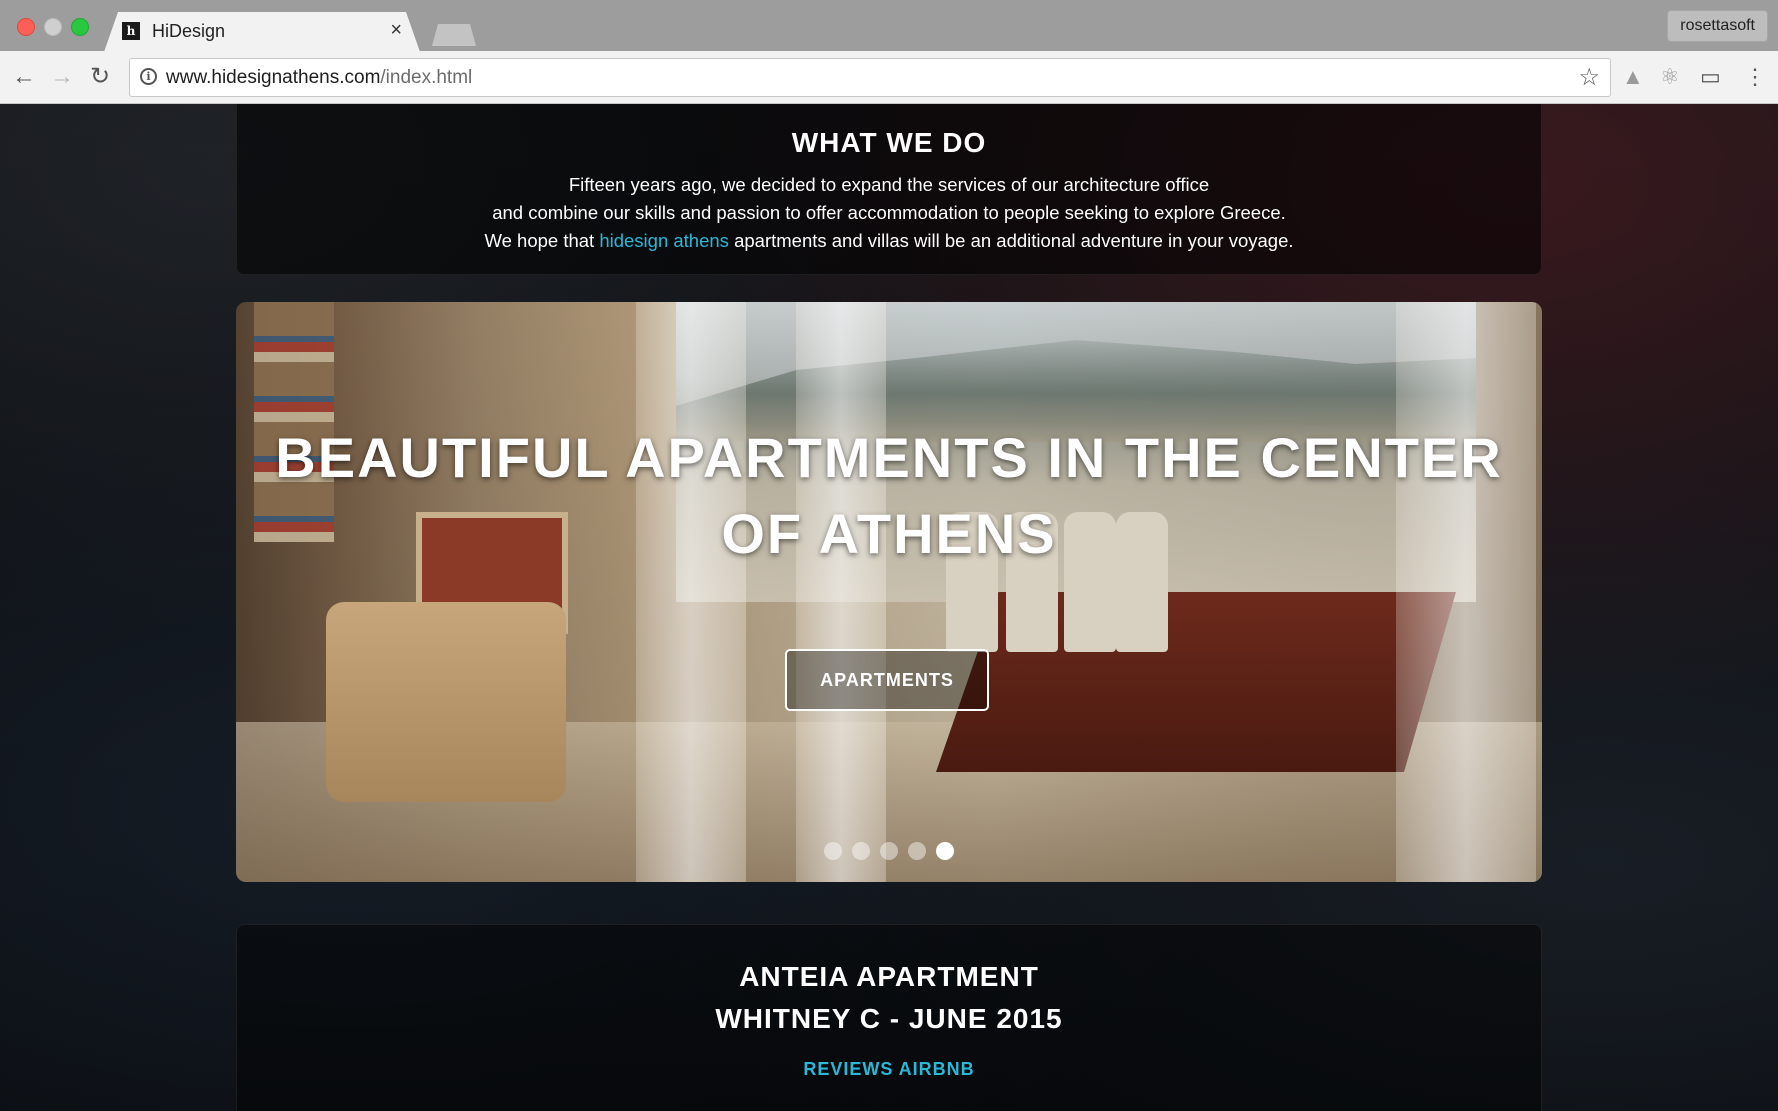 Image resolution: width=1778 pixels, height=1111 pixels. I want to click on favicon-icon: h, so click(131, 31).